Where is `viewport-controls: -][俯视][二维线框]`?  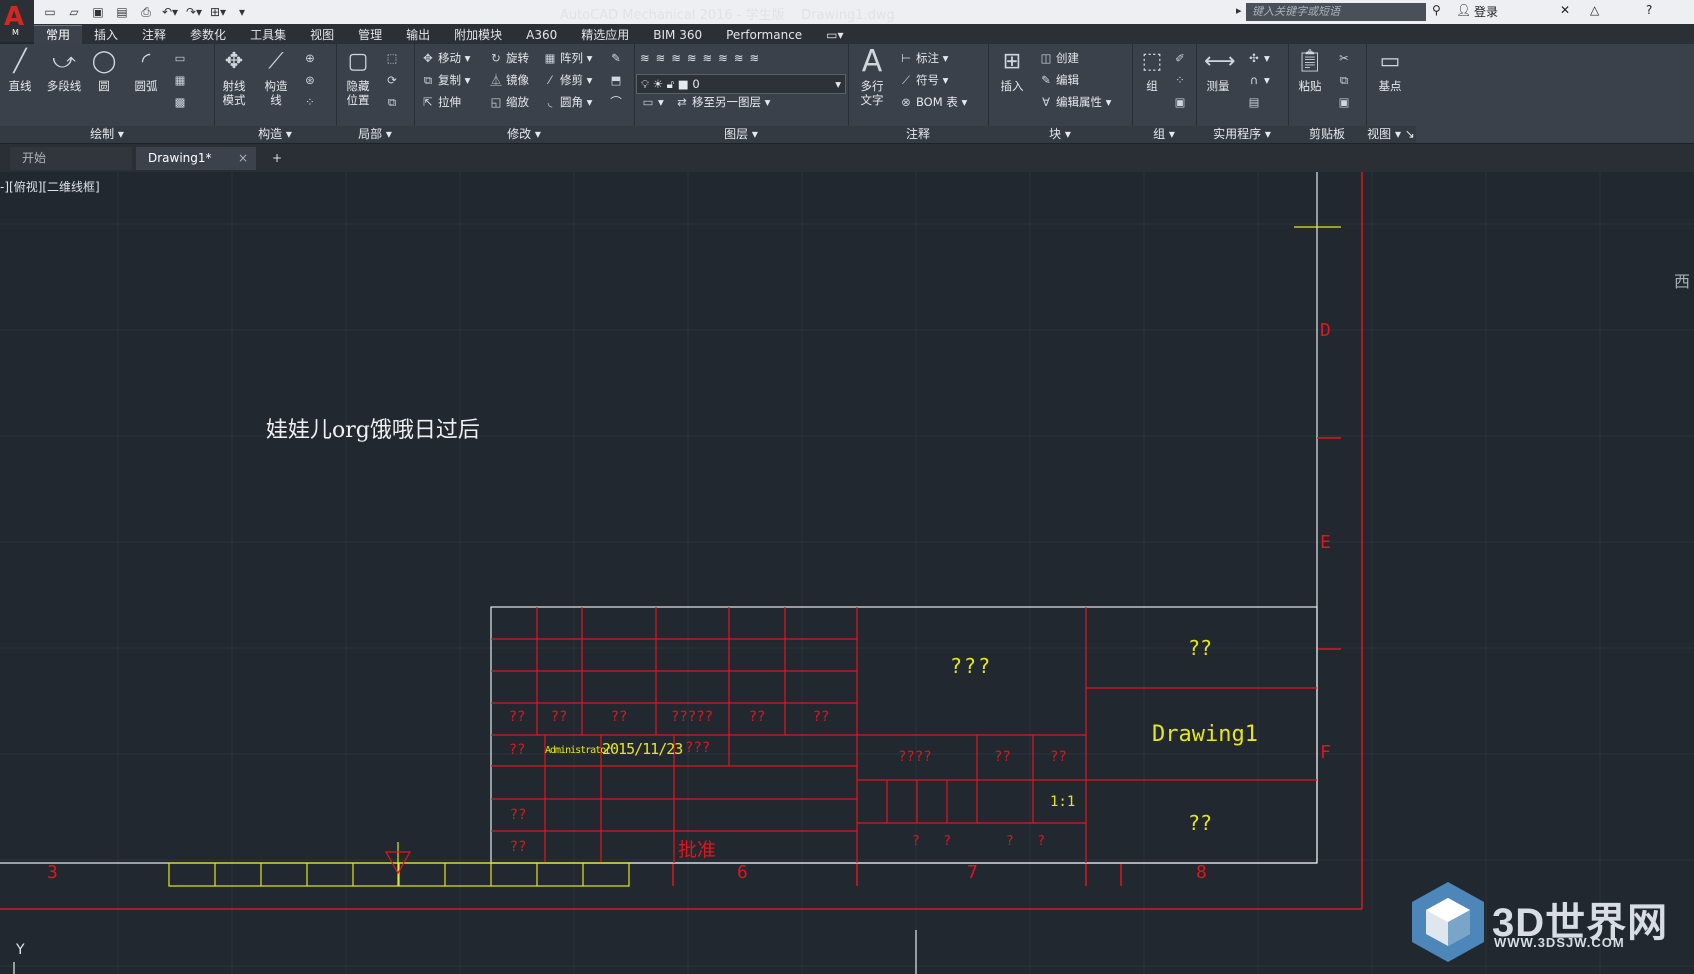 viewport-controls: -][俯视][二维线框] is located at coordinates (50, 186).